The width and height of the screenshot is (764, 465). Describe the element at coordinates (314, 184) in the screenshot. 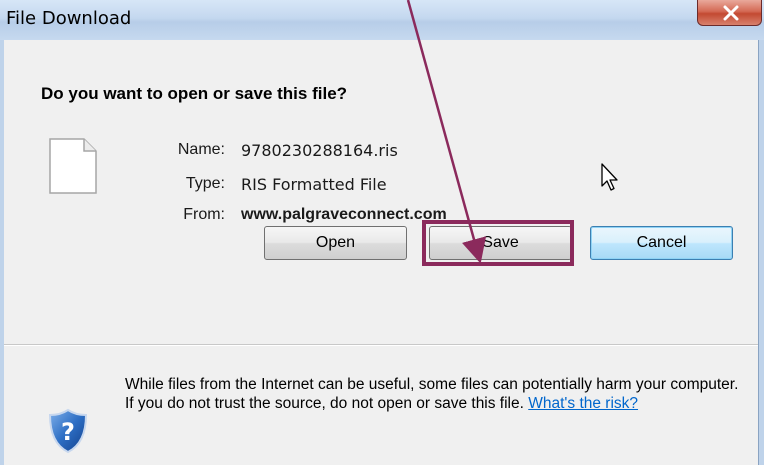

I see `file-type-value: RIS Formatted File` at that location.